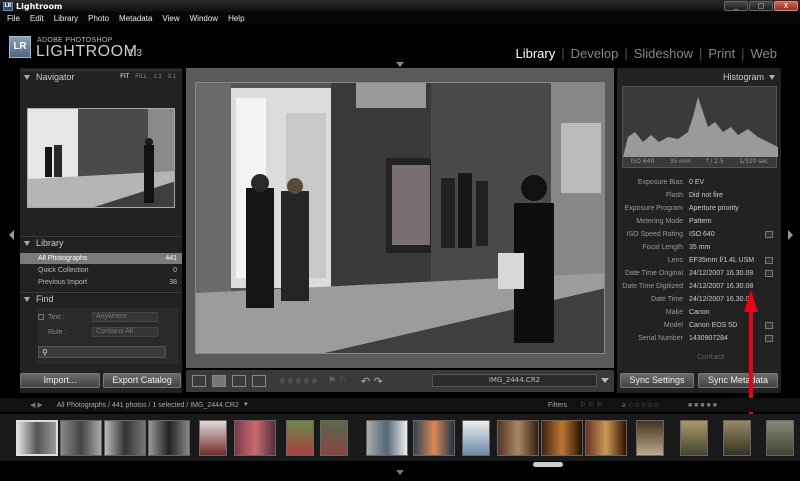 The height and width of the screenshot is (481, 800). I want to click on close-button: X, so click(786, 6).